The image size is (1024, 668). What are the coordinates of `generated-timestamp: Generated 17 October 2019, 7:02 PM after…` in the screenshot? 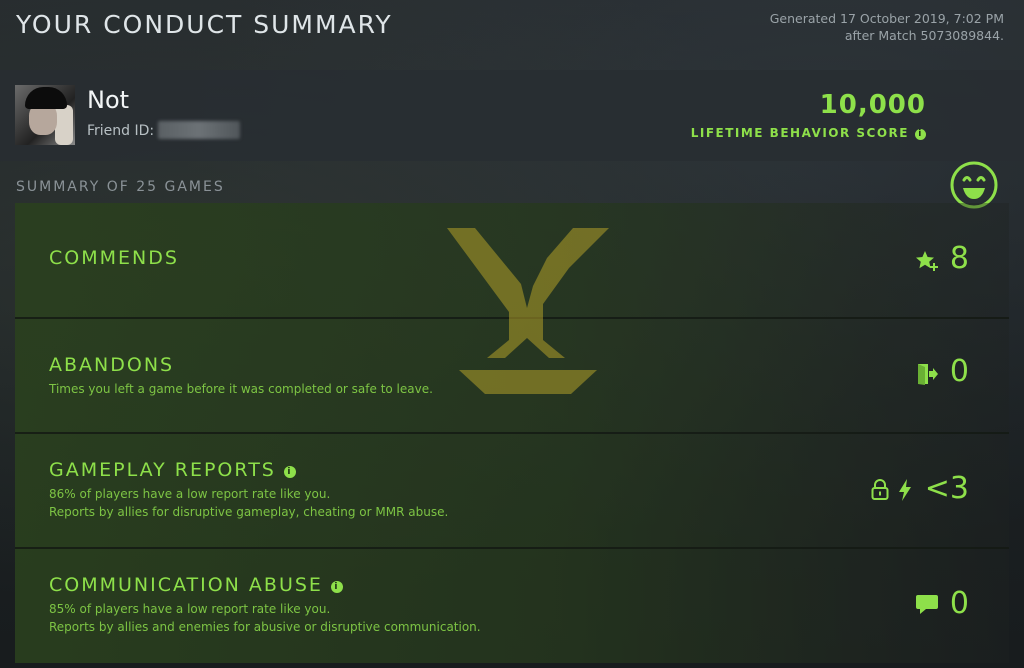 It's located at (887, 27).